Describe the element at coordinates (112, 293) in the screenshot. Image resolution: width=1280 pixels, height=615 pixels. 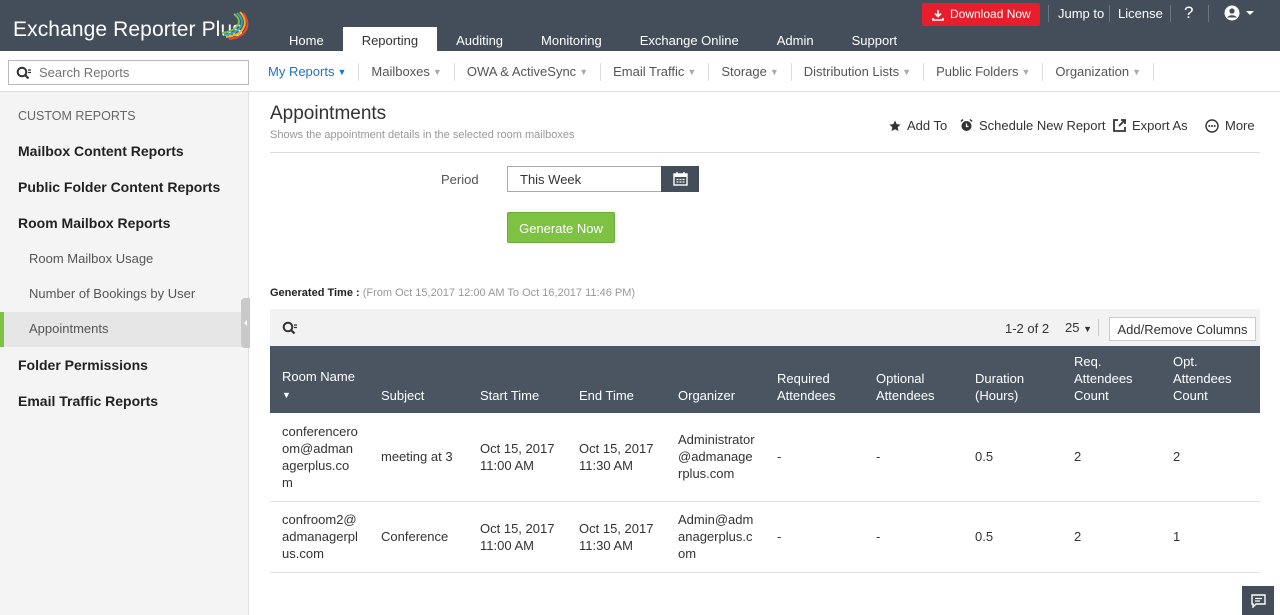
I see `sidebar-item-number-of-bookings: Number of Bookings by User` at that location.